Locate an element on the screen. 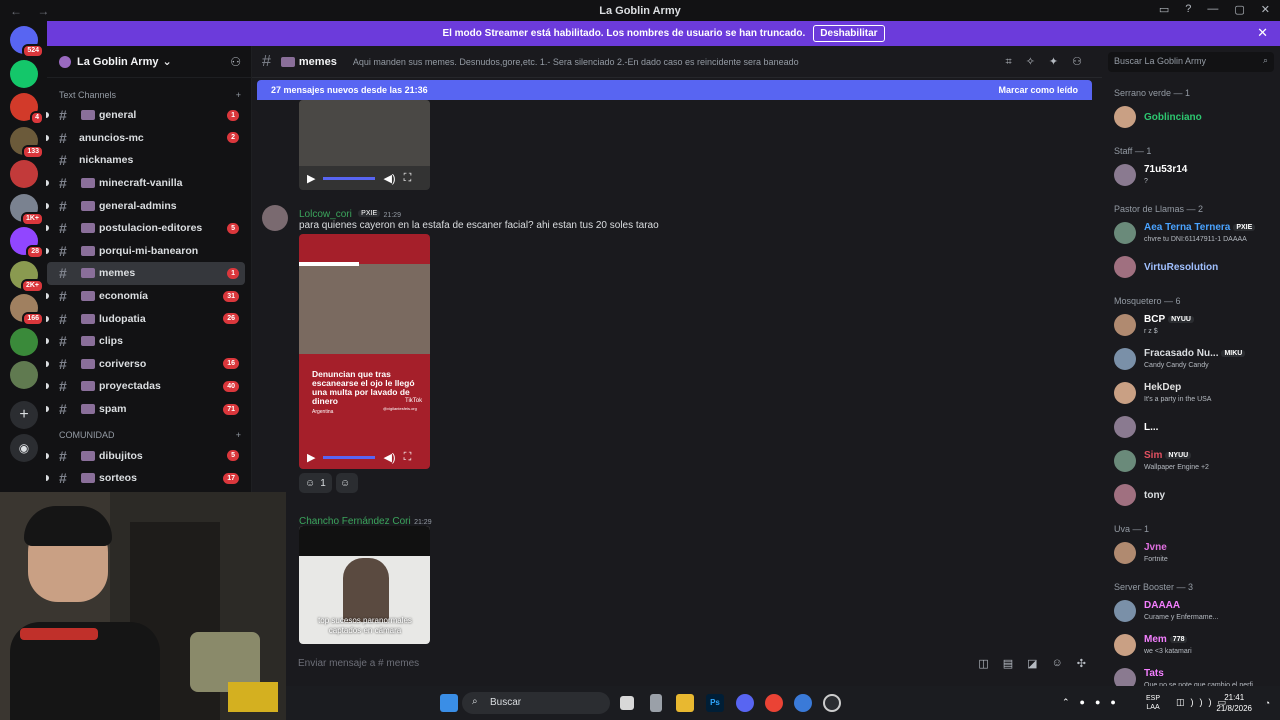 This screenshot has width=1280, height=720. channel-proyectadas: # proyectadas 40 is located at coordinates (145, 386).